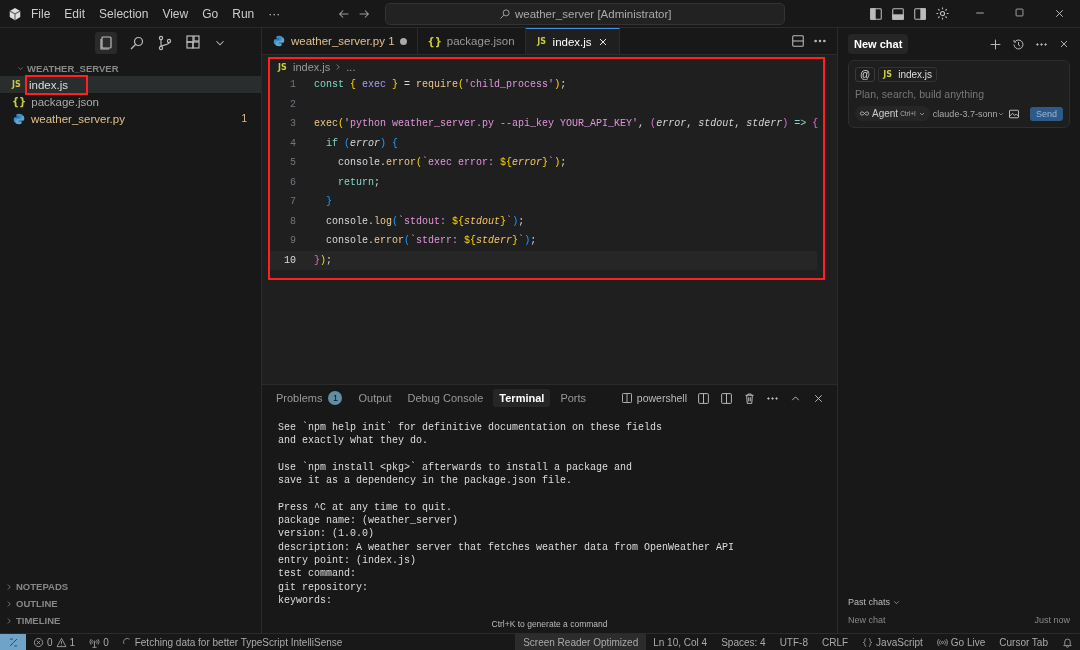 The image size is (1080, 650). I want to click on menu-item: Run, so click(243, 13).